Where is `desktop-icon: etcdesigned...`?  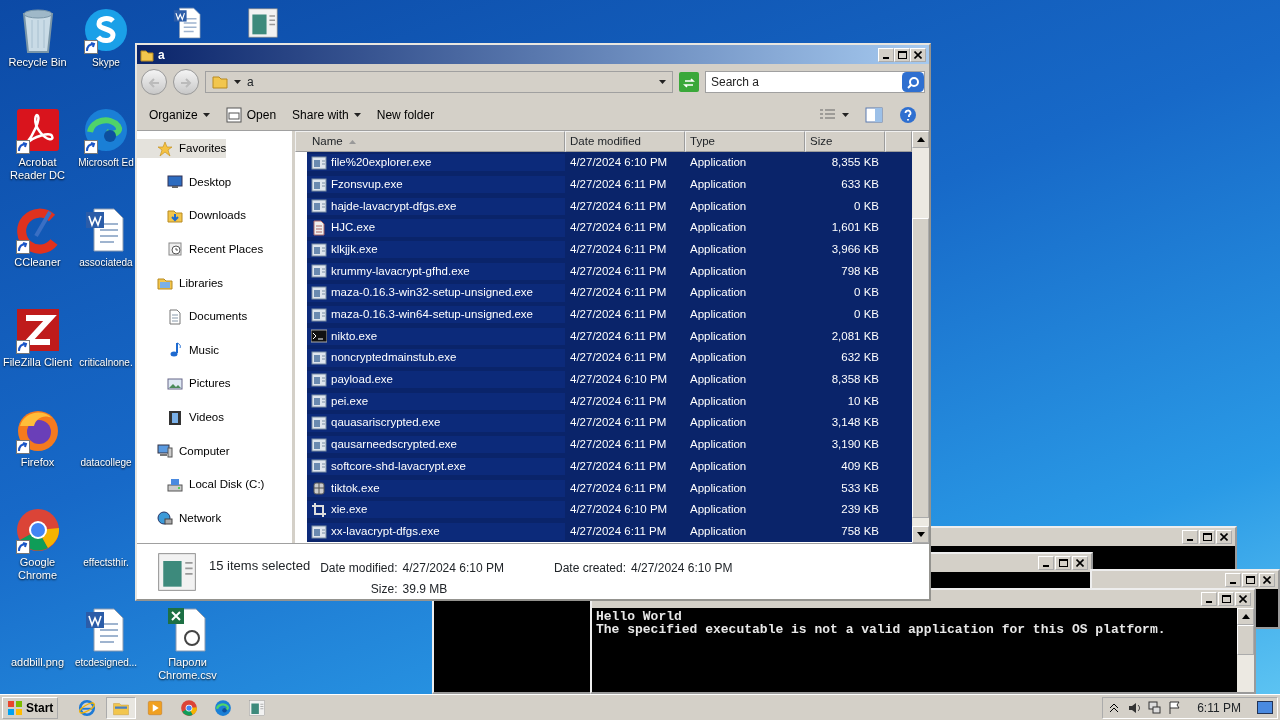
desktop-icon: etcdesigned... is located at coordinates (106, 645).